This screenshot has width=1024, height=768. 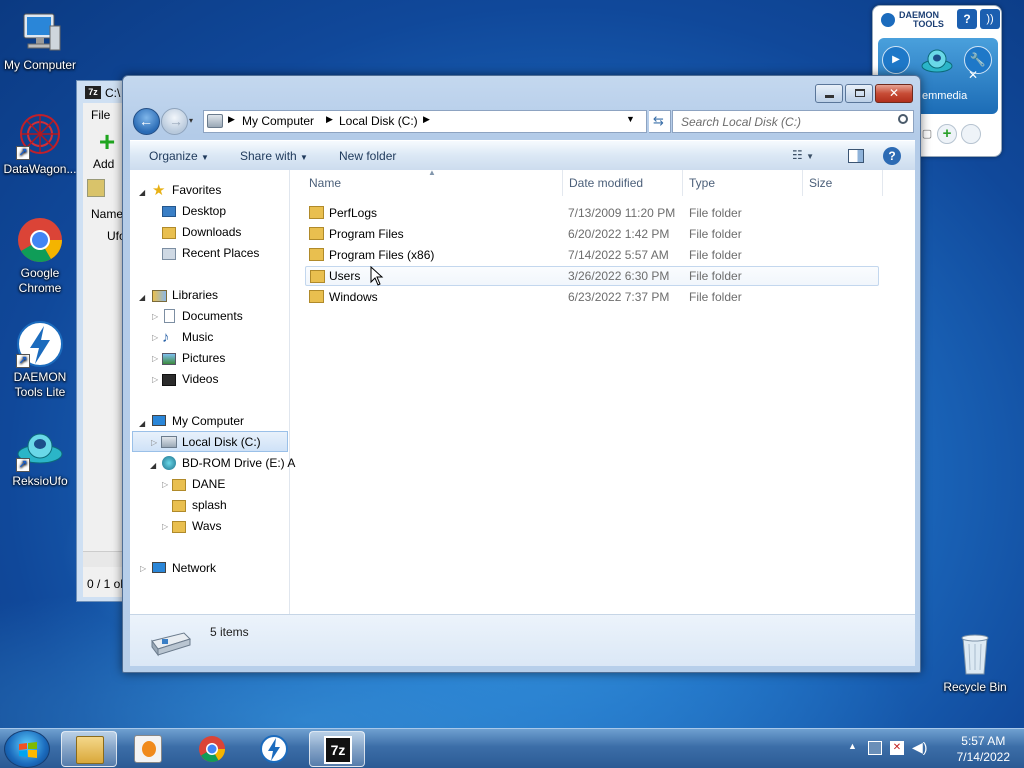 I want to click on column-header-type: Type, so click(x=743, y=183).